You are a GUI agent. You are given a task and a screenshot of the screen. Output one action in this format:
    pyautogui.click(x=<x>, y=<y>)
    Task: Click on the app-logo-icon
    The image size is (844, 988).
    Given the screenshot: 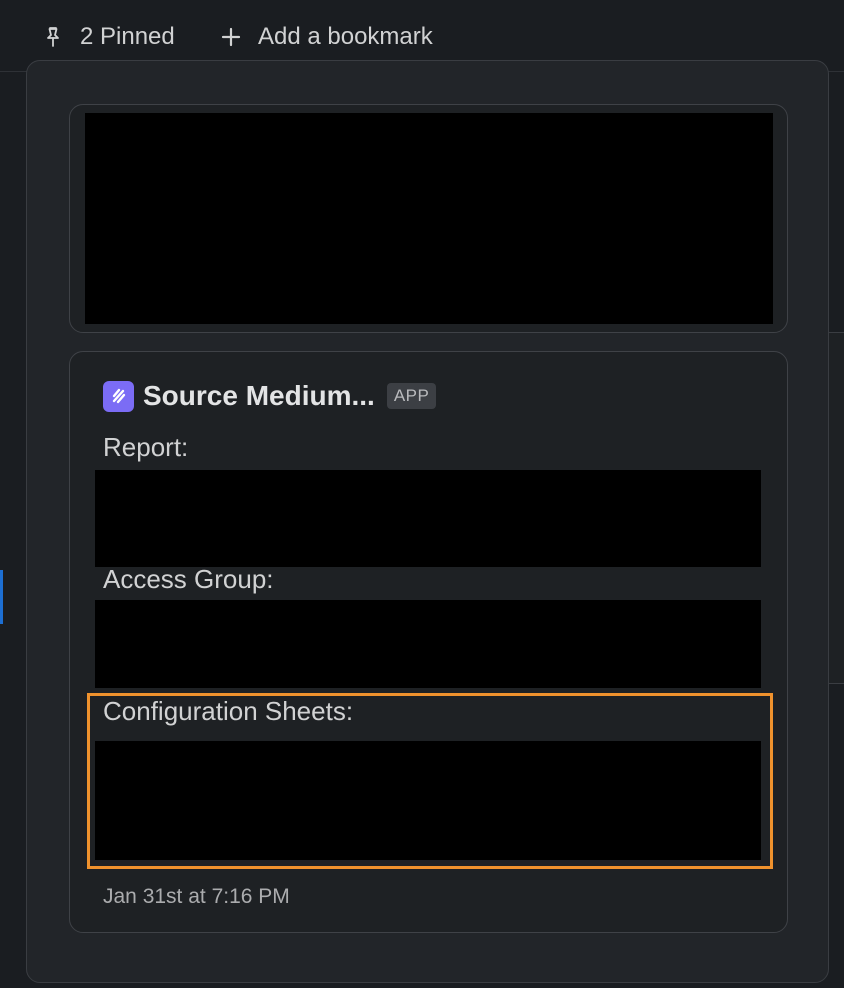 What is the action you would take?
    pyautogui.click(x=118, y=396)
    